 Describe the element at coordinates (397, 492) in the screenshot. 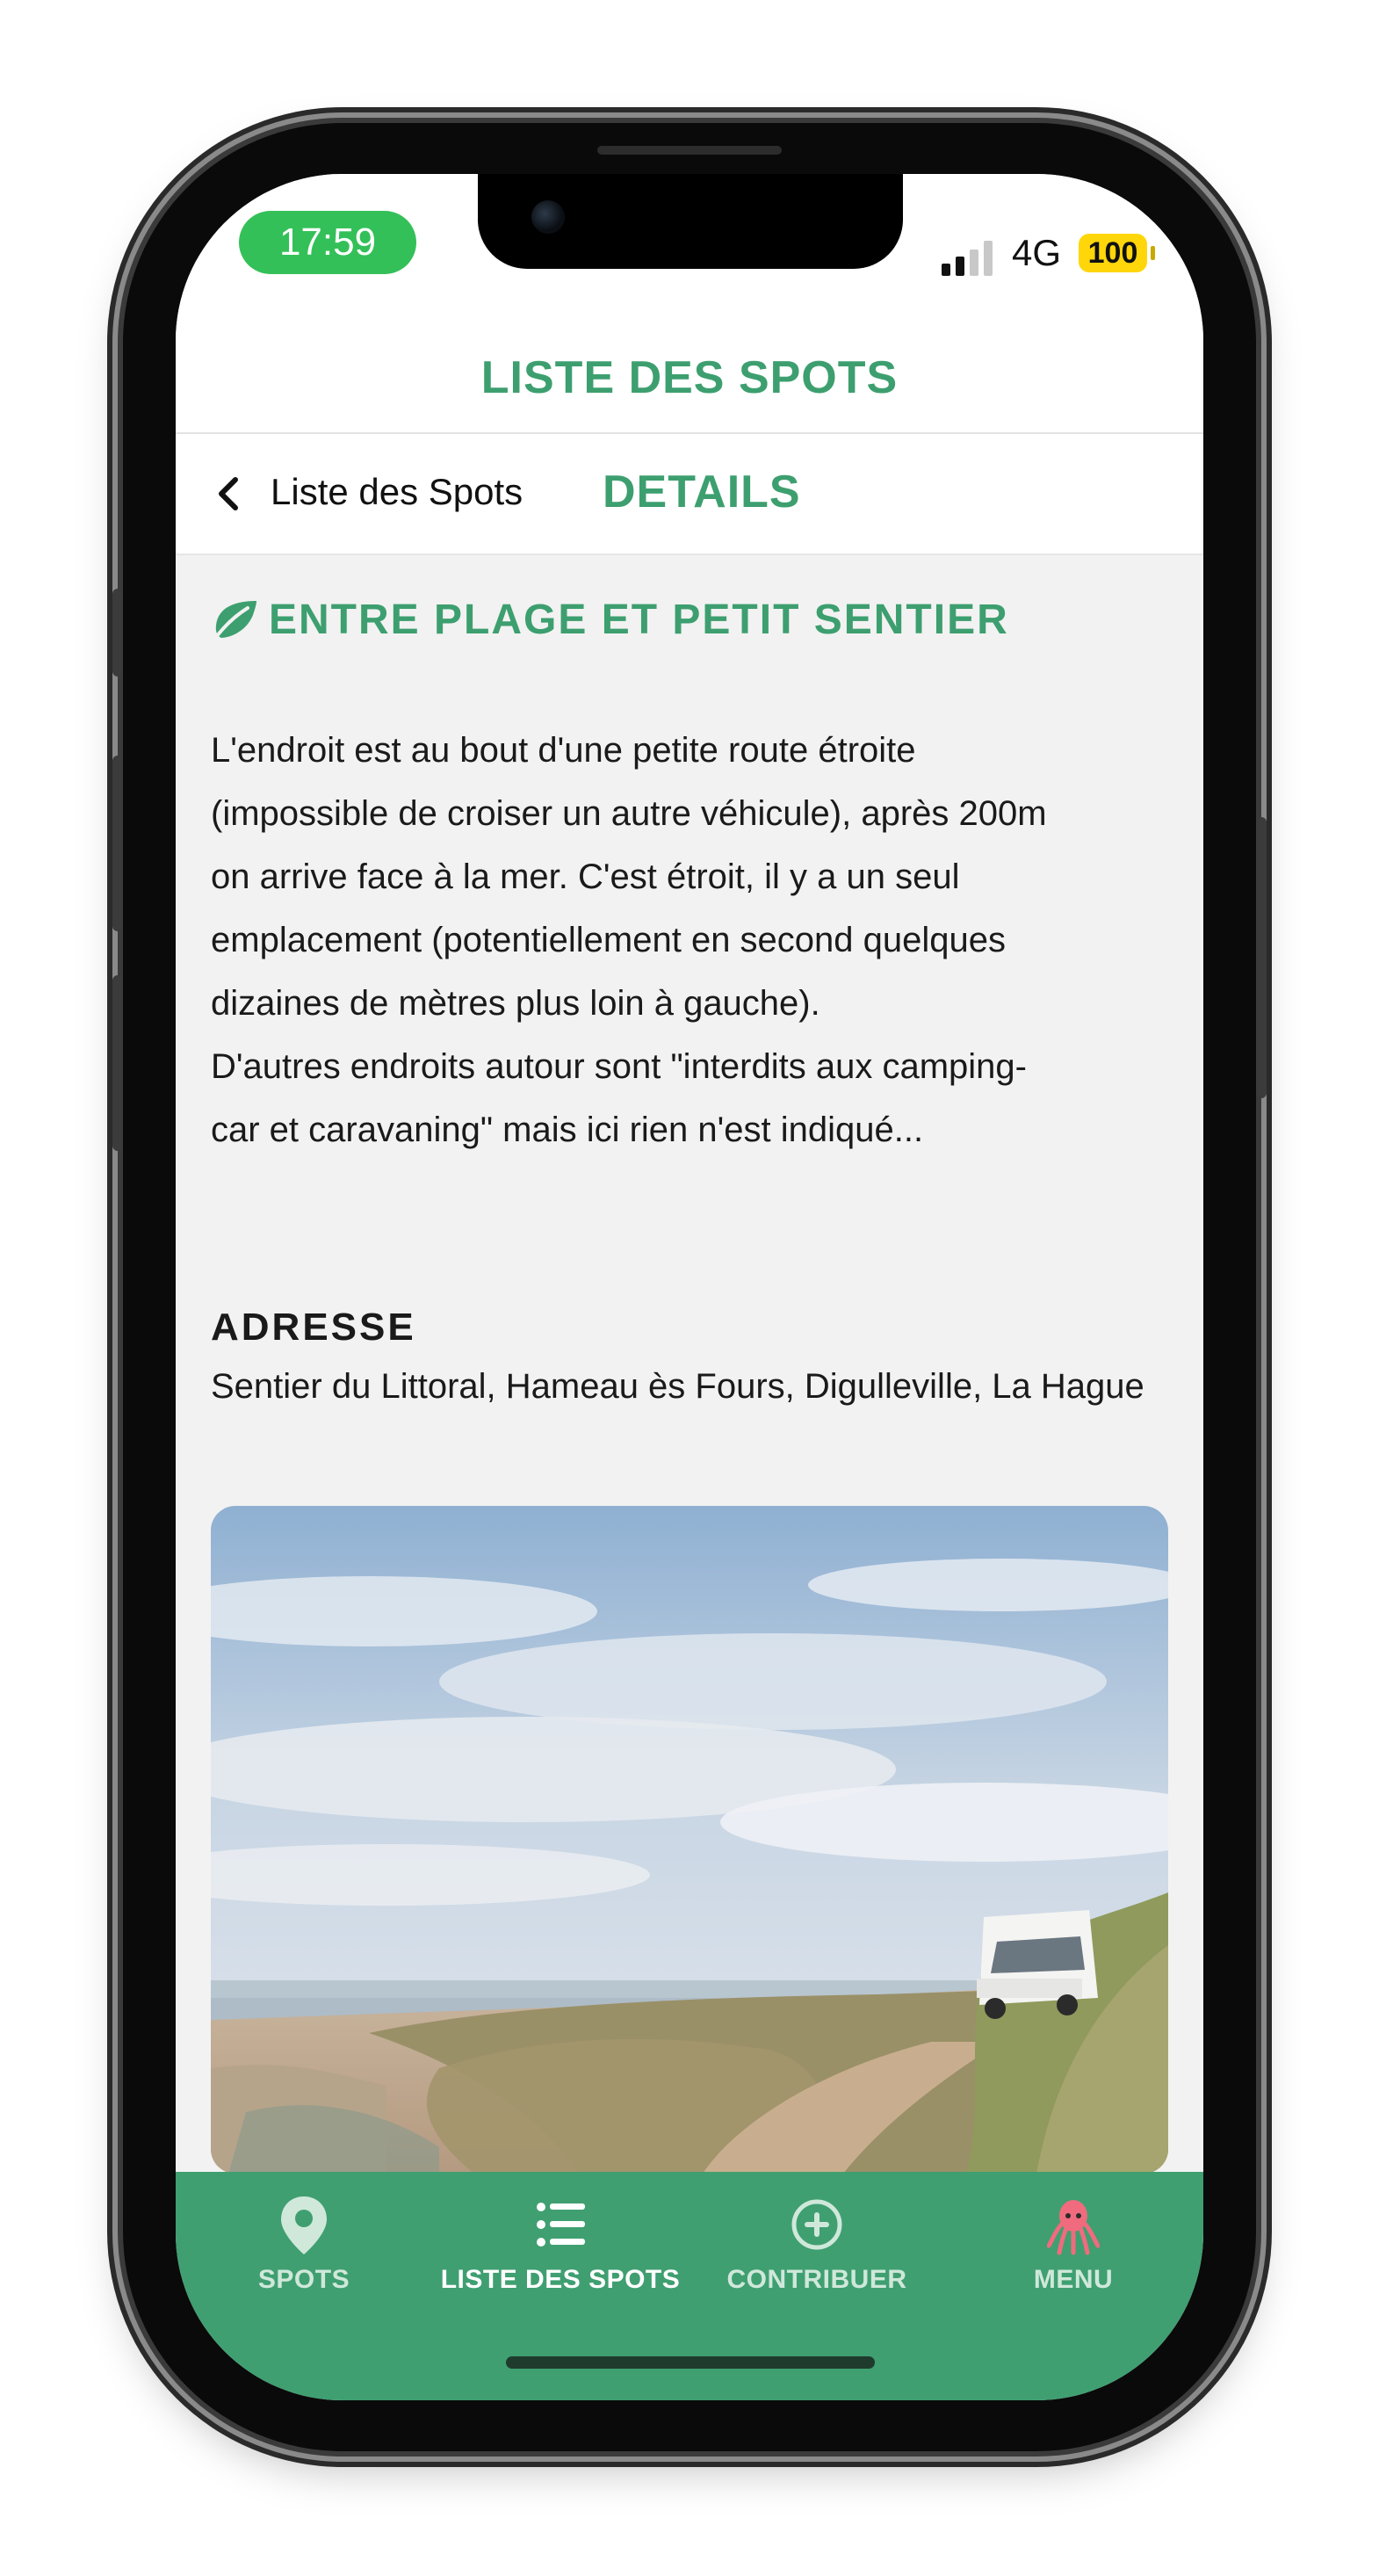

I see `back-button: Liste des Spots` at that location.